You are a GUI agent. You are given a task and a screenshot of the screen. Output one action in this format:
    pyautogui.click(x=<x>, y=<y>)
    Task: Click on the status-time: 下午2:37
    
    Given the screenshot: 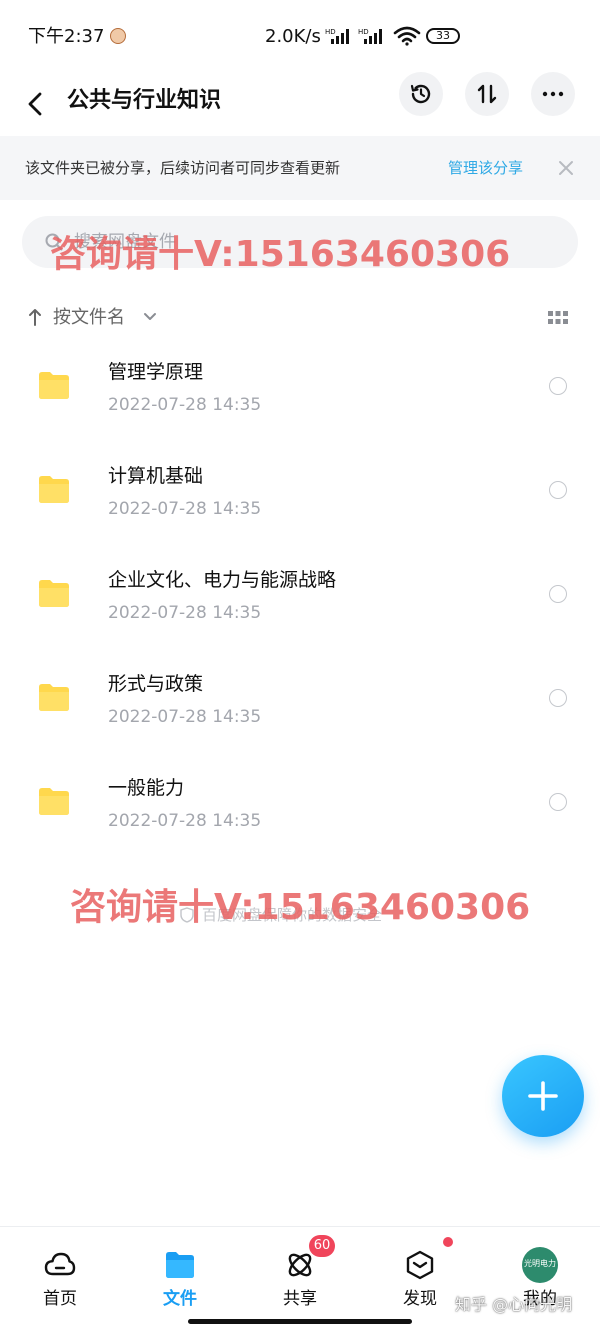 What is the action you would take?
    pyautogui.click(x=66, y=36)
    